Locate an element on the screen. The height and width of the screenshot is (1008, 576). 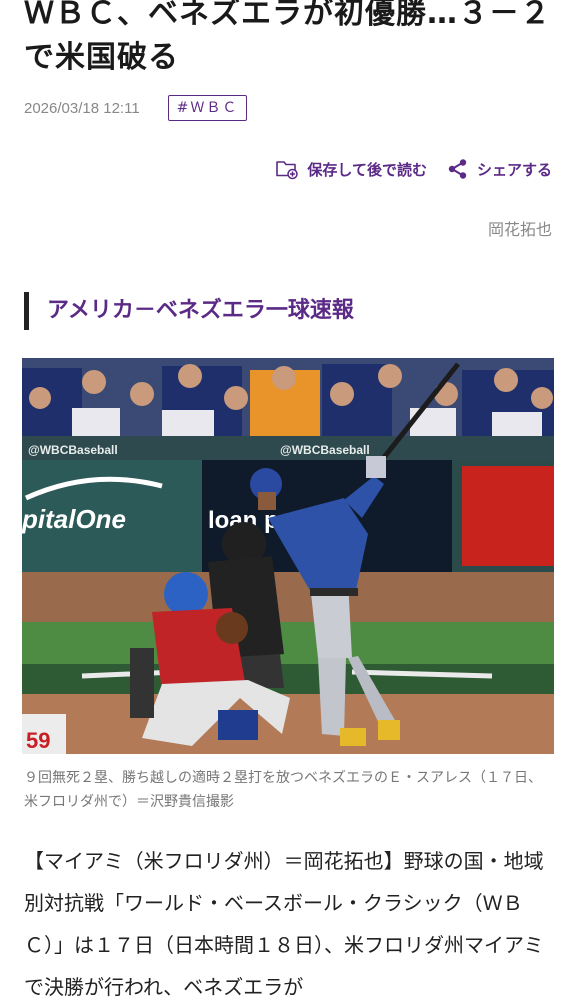
save-for-later-label: 保存して後で読む is located at coordinates (367, 169).